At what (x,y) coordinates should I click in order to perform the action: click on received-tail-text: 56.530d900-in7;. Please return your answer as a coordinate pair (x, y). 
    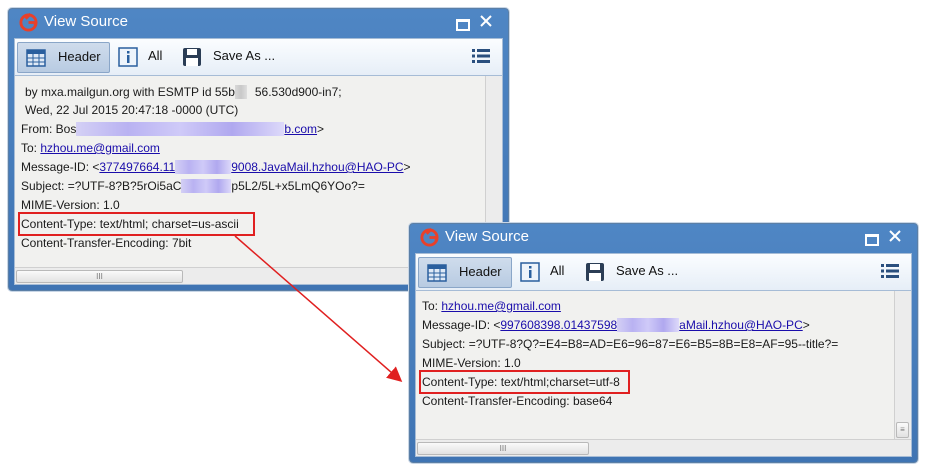
    Looking at the image, I should click on (298, 92).